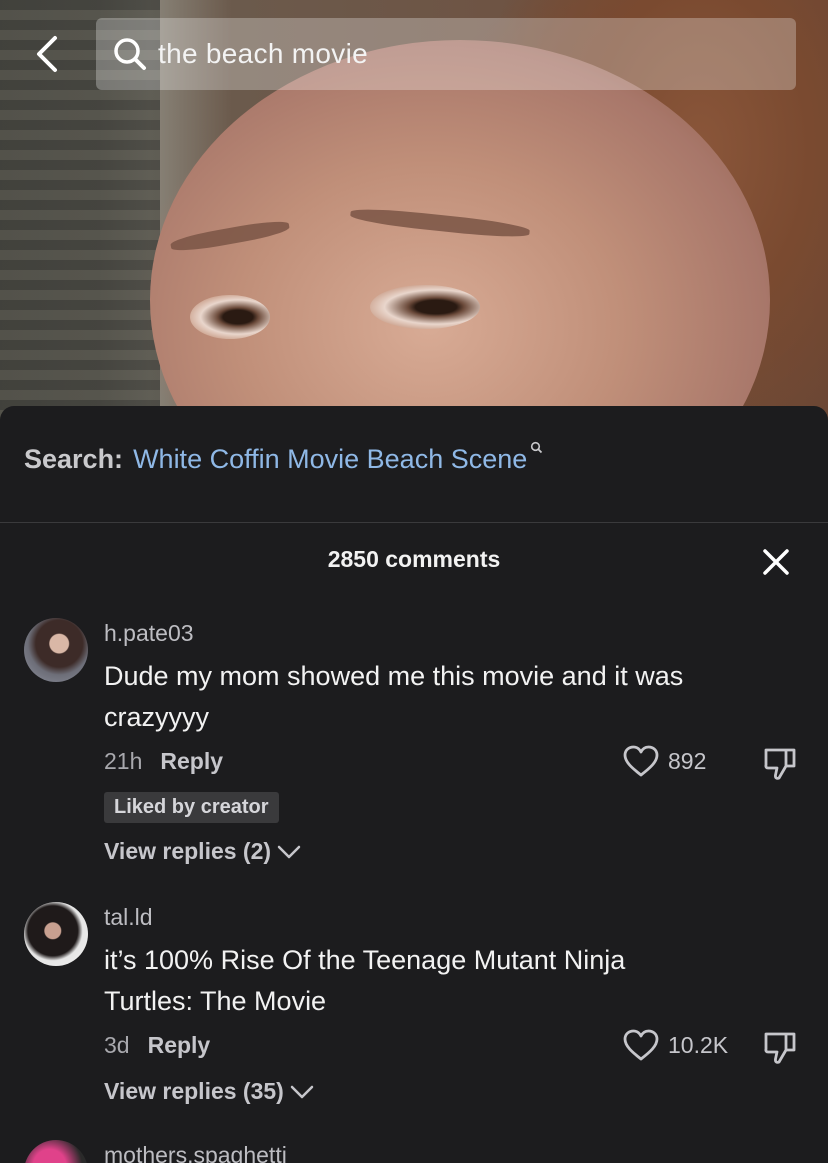 The height and width of the screenshot is (1163, 828). What do you see at coordinates (425, 307) in the screenshot?
I see `right-eye` at bounding box center [425, 307].